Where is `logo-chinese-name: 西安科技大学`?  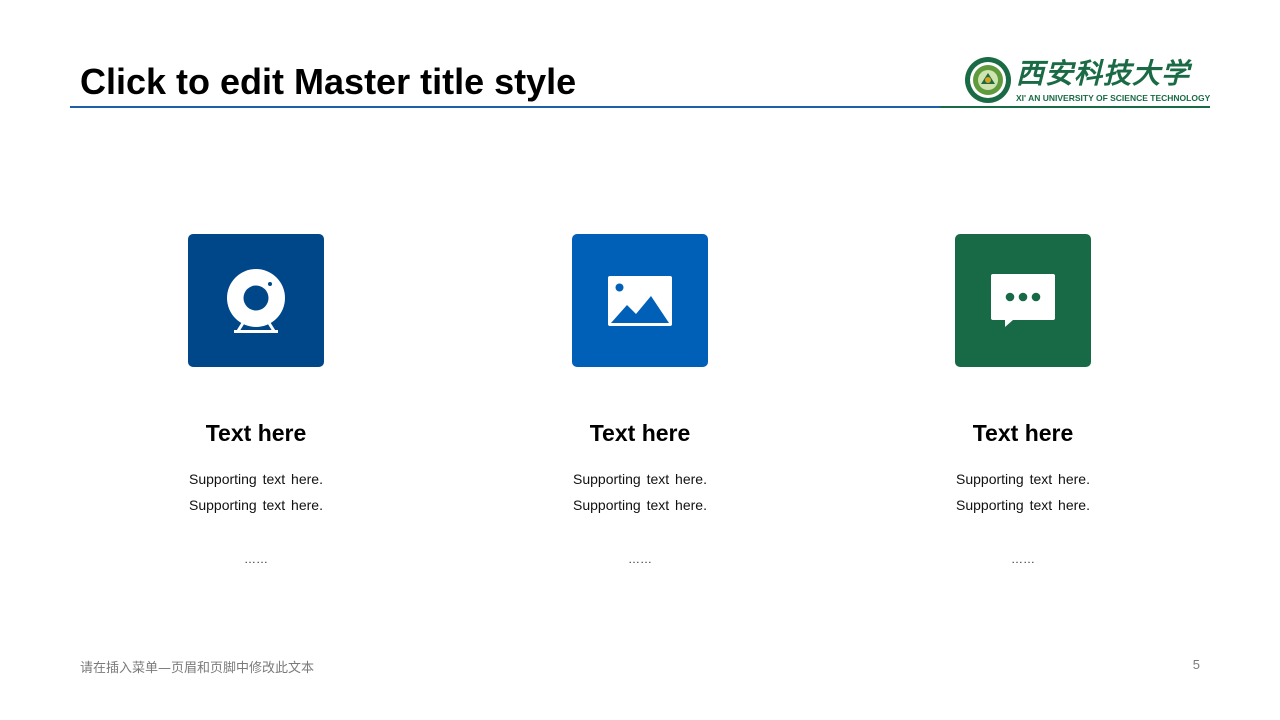 logo-chinese-name: 西安科技大学 is located at coordinates (1103, 73).